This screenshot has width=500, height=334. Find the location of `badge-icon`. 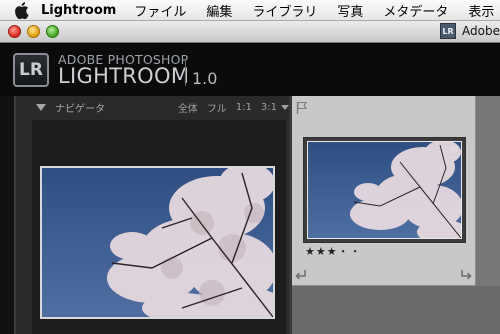

badge-icon is located at coordinates (453, 149).